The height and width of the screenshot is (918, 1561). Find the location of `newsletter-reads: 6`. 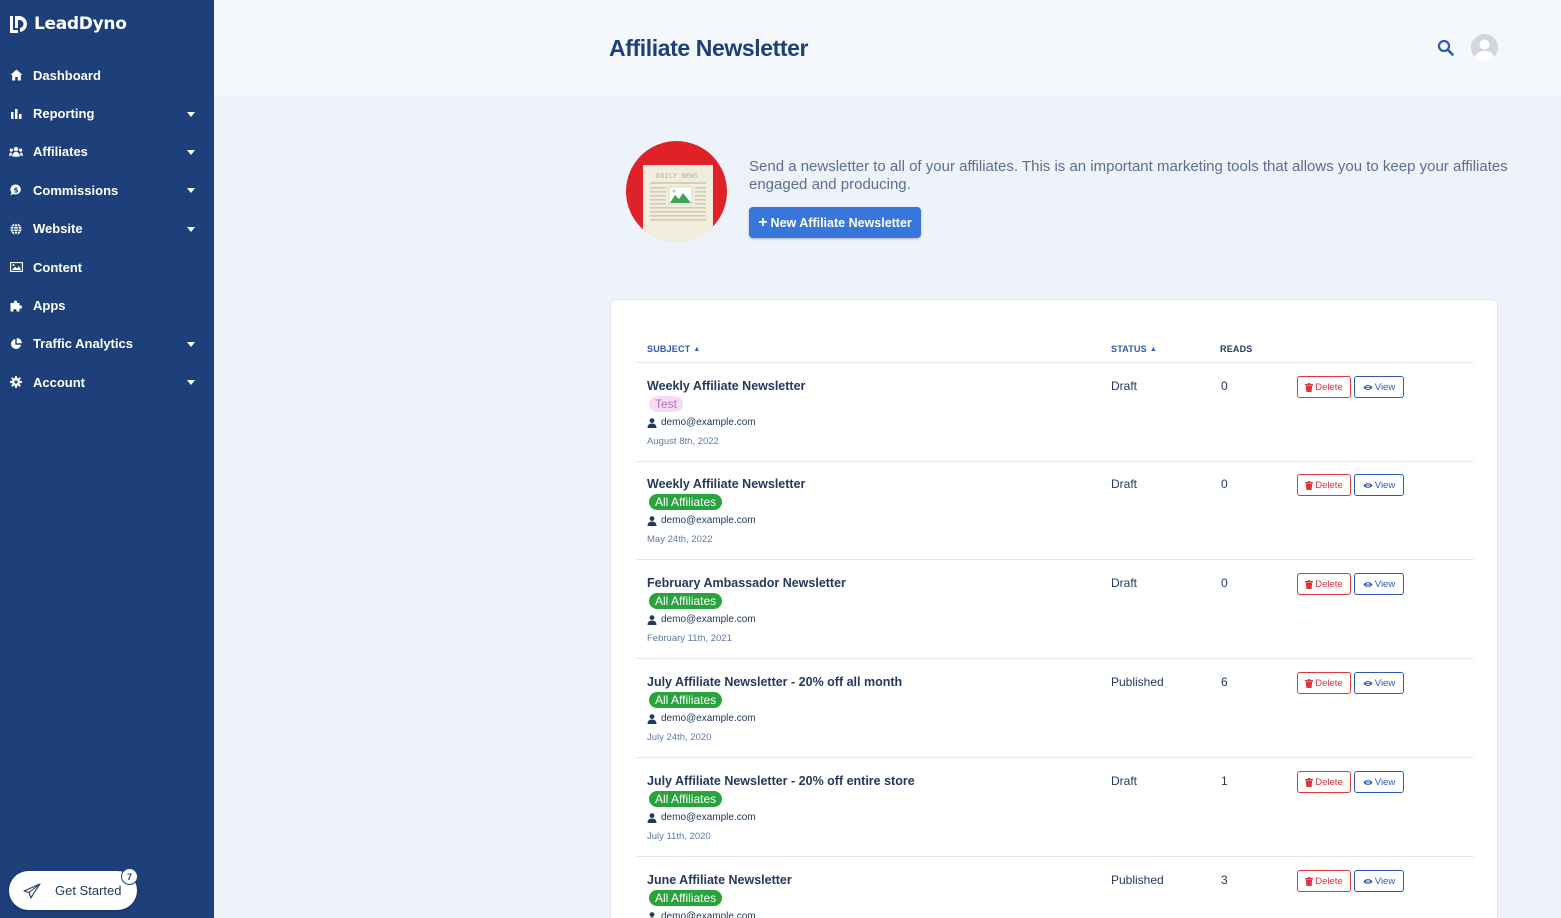

newsletter-reads: 6 is located at coordinates (1224, 682).